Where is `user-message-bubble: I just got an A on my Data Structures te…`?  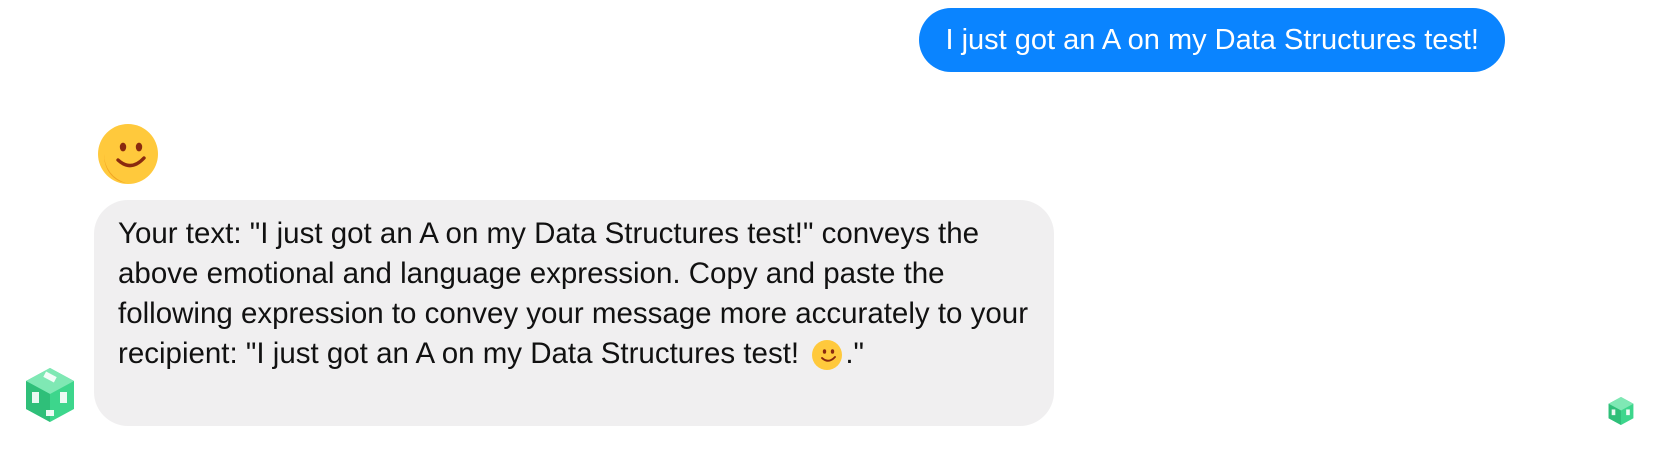 user-message-bubble: I just got an A on my Data Structures te… is located at coordinates (1212, 40).